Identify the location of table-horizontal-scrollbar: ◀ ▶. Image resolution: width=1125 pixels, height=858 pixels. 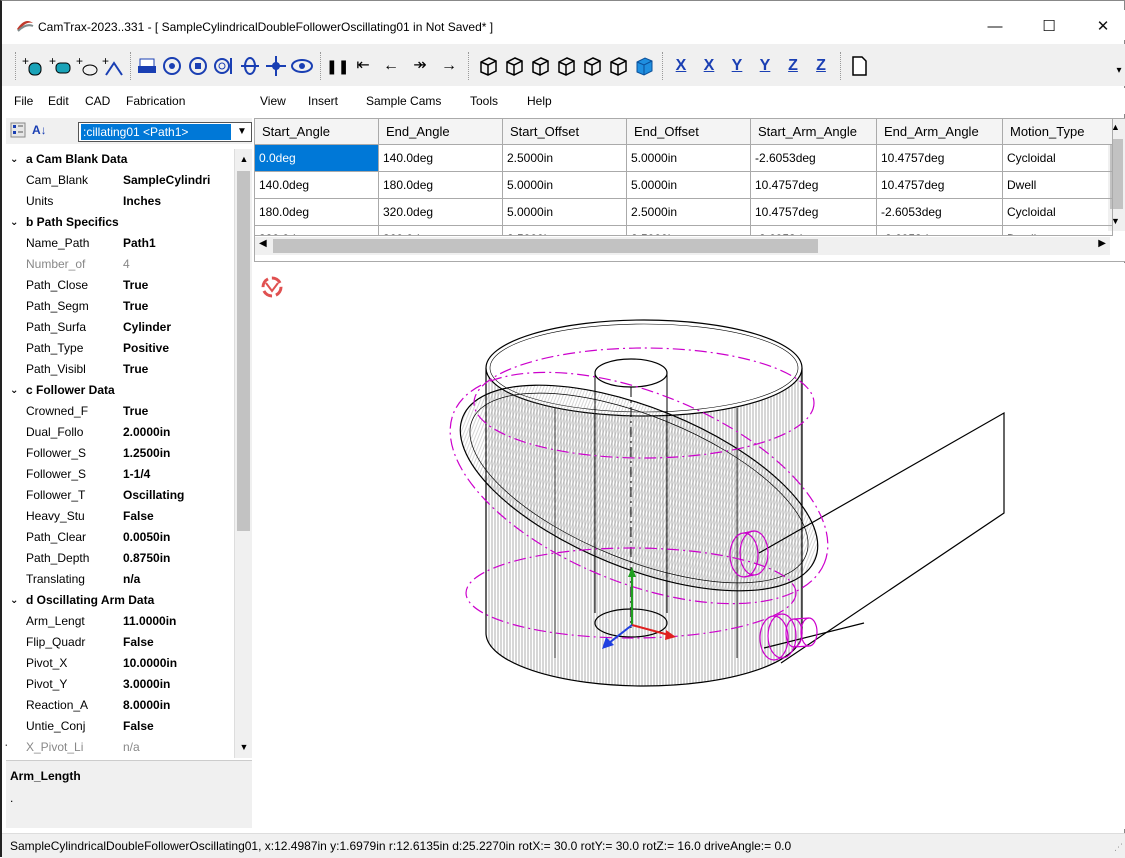
(682, 246).